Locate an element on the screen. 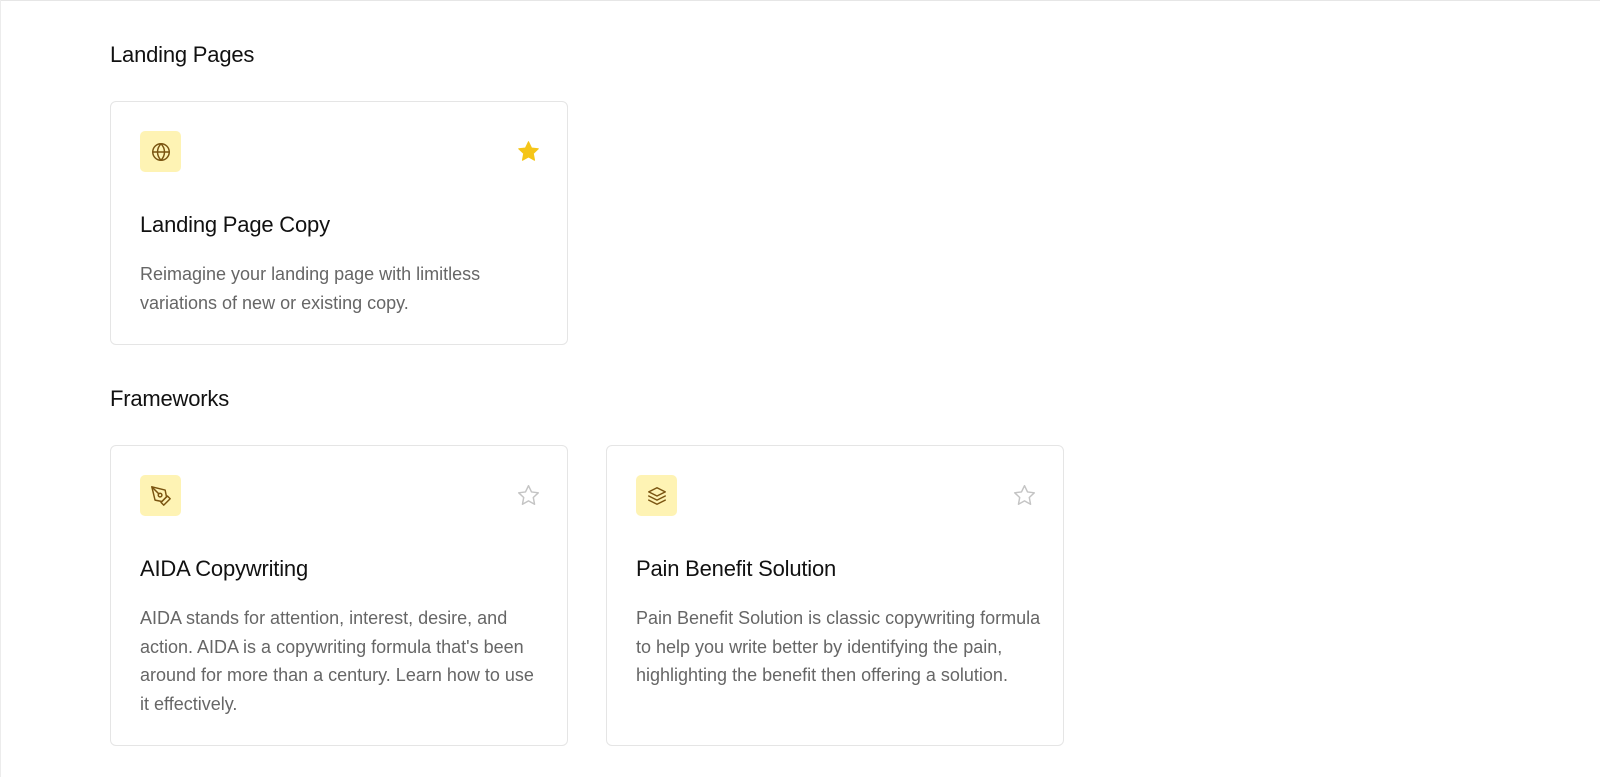 This screenshot has height=777, width=1600. section-title-frameworks: Frameworks is located at coordinates (170, 398).